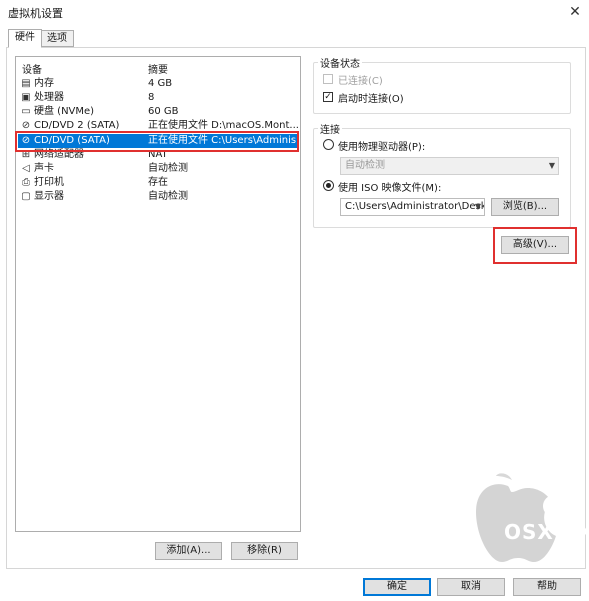 Image resolution: width=589 pixels, height=601 pixels. I want to click on device-name: 处理器, so click(49, 97).